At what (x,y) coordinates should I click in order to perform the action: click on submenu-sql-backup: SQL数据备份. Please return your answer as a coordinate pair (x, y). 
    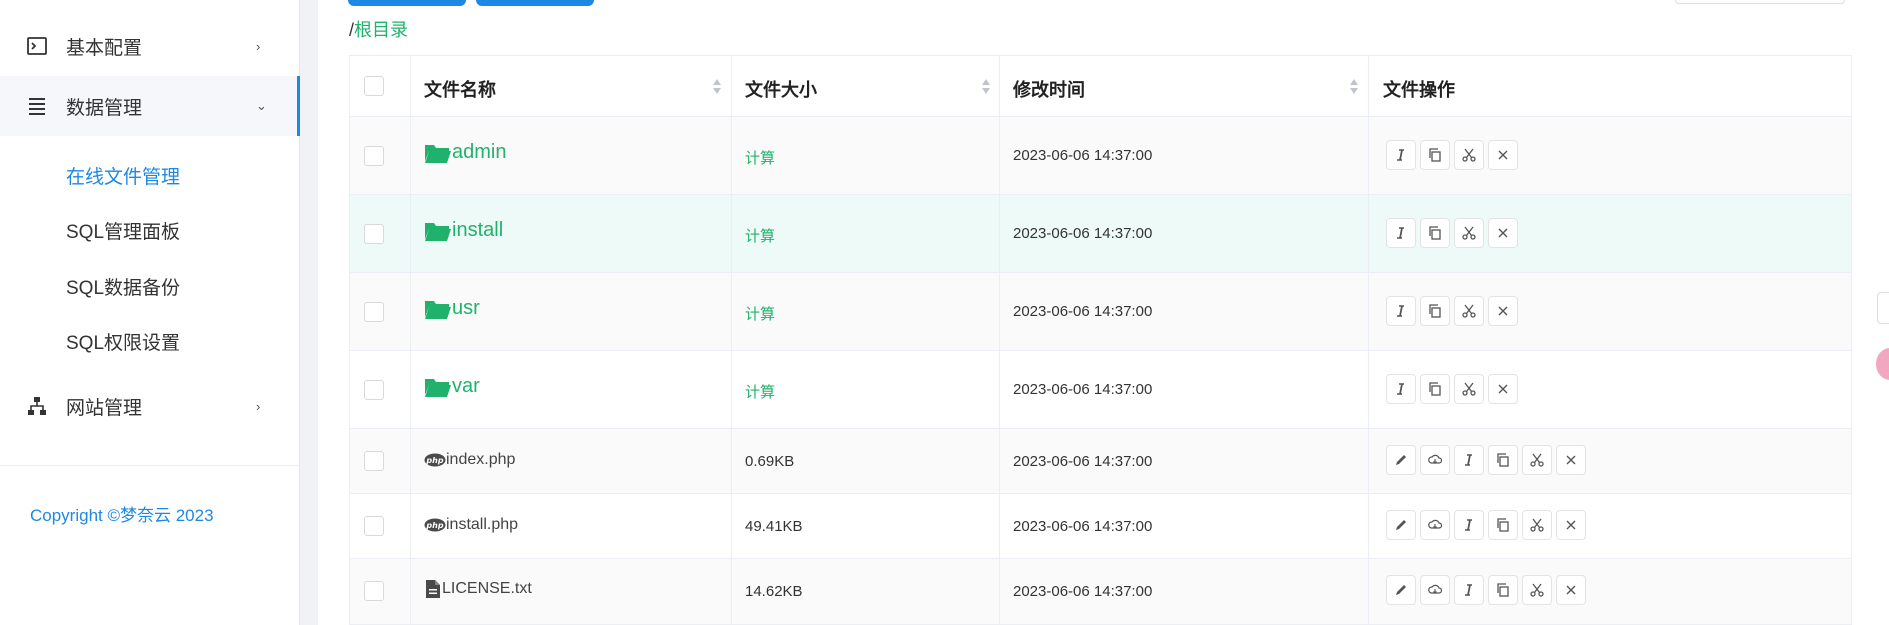
    Looking at the image, I should click on (123, 286).